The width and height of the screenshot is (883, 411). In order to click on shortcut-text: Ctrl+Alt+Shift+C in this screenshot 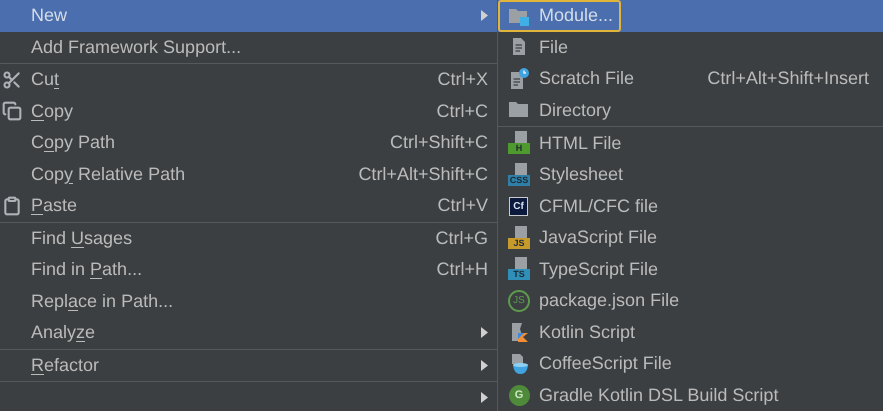, I will do `click(423, 174)`.